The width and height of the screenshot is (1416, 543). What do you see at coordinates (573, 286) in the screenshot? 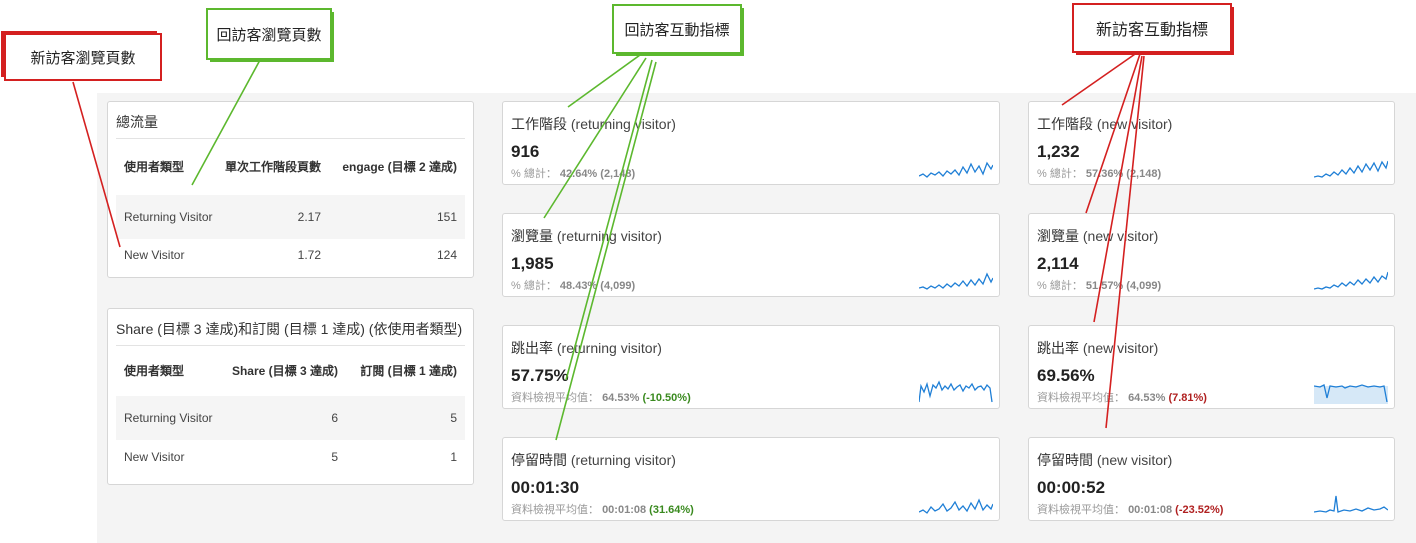
I see `metric-footnote: % 總計： 48.43% (4,099)` at bounding box center [573, 286].